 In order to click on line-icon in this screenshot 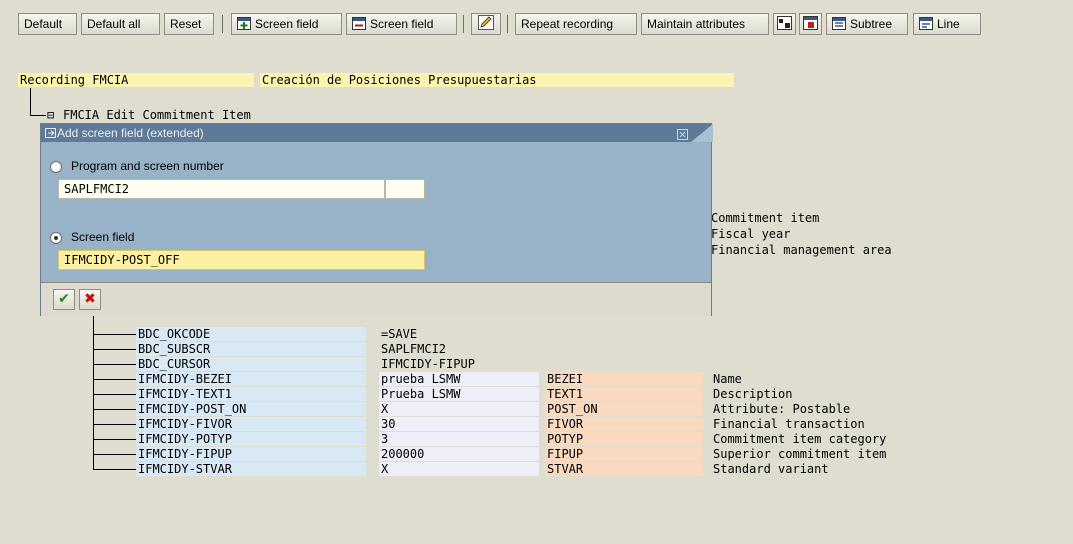, I will do `click(926, 23)`.